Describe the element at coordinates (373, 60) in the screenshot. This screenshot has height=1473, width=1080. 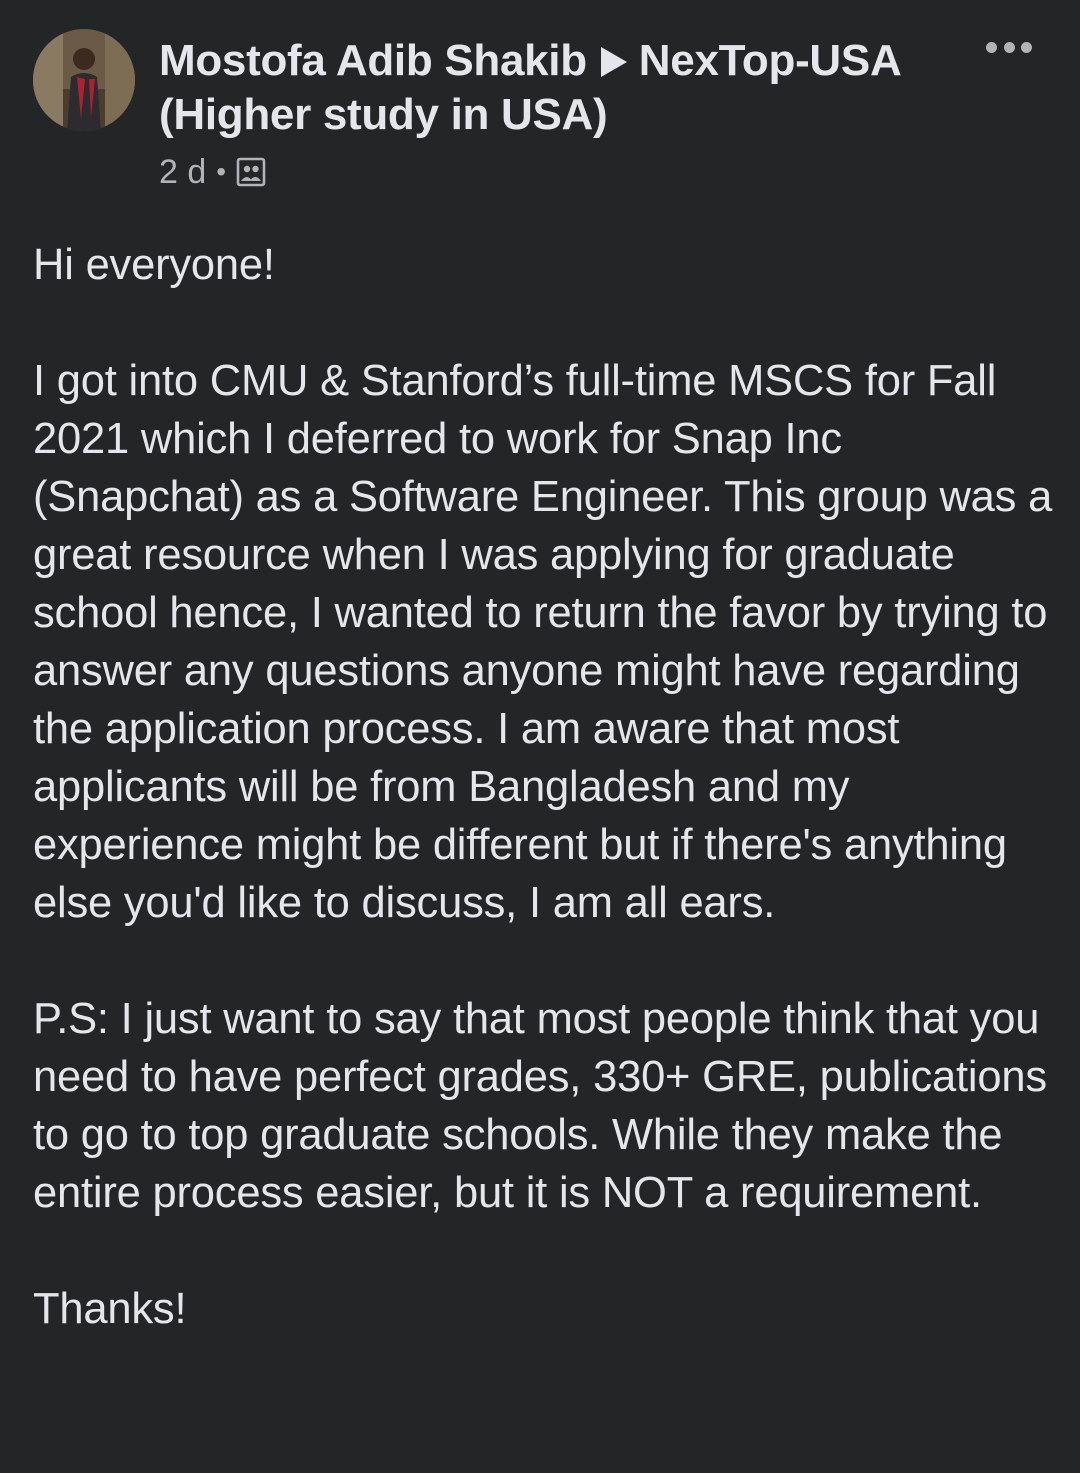
I see `author-name: Mostofa Adib Shakib` at that location.